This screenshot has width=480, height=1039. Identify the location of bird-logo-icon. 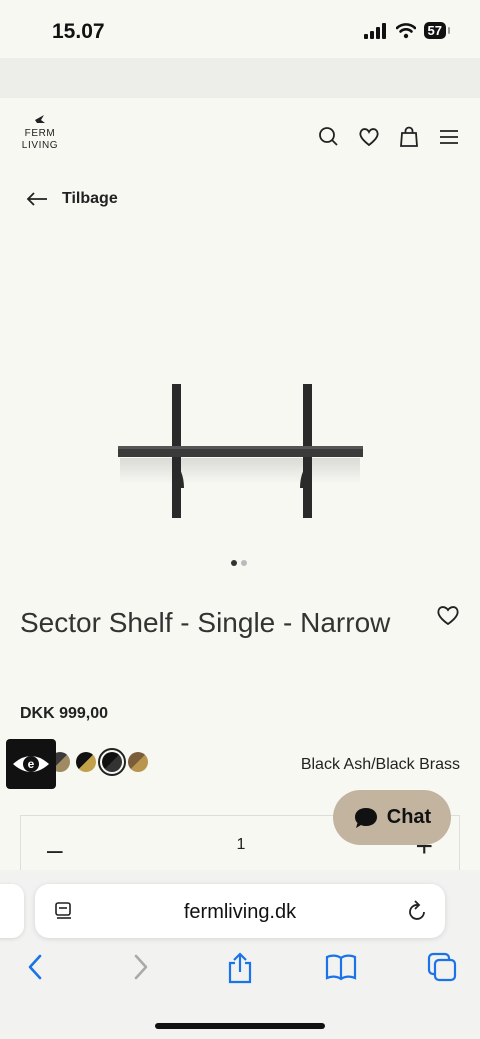
(40, 121).